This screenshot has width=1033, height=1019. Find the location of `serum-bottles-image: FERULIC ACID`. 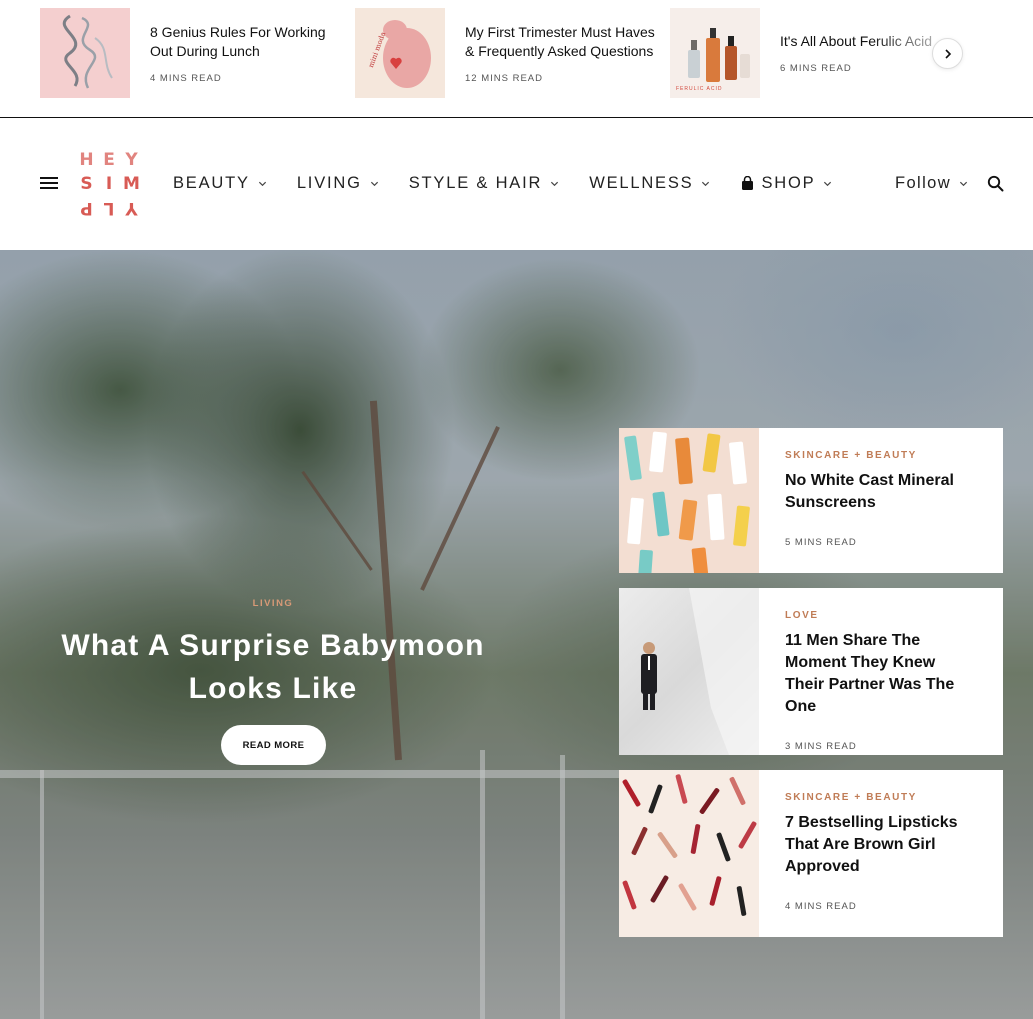

serum-bottles-image: FERULIC ACID is located at coordinates (715, 53).